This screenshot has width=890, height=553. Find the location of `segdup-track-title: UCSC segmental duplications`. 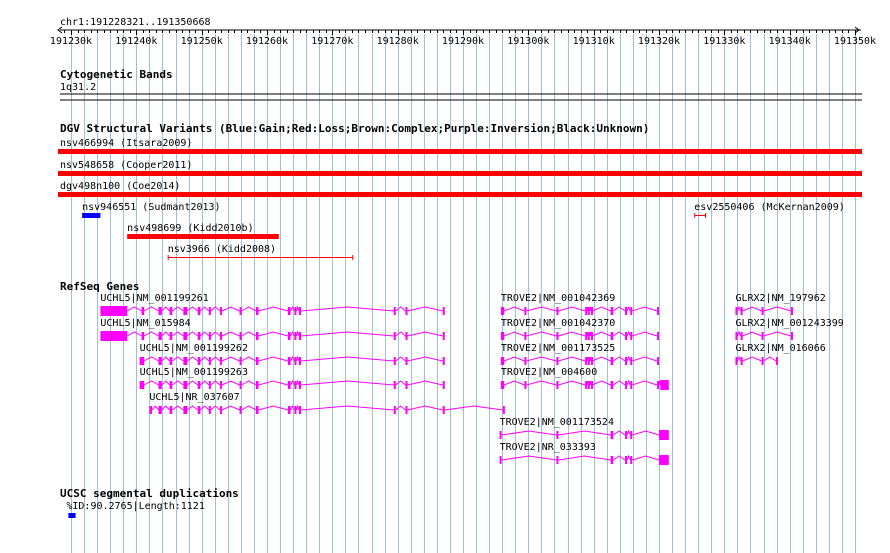

segdup-track-title: UCSC segmental duplications is located at coordinates (149, 493).